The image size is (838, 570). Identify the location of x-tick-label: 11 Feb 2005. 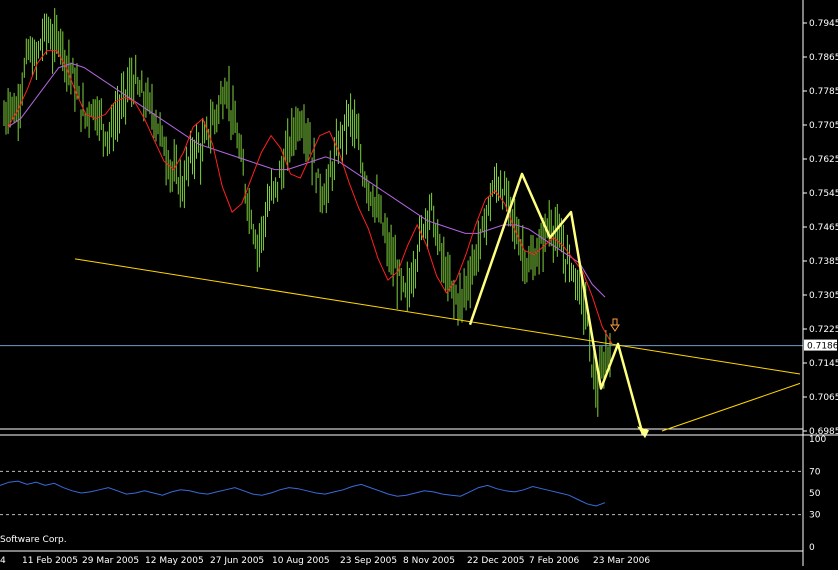
(50, 561).